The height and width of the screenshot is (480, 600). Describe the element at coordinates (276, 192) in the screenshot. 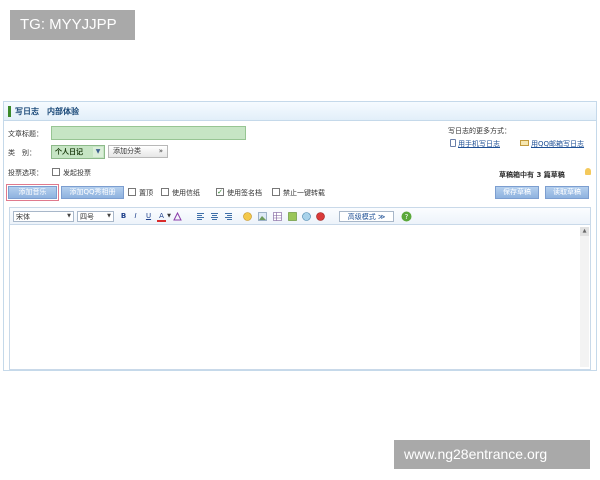

I see `forbid-repost-checkbox` at that location.